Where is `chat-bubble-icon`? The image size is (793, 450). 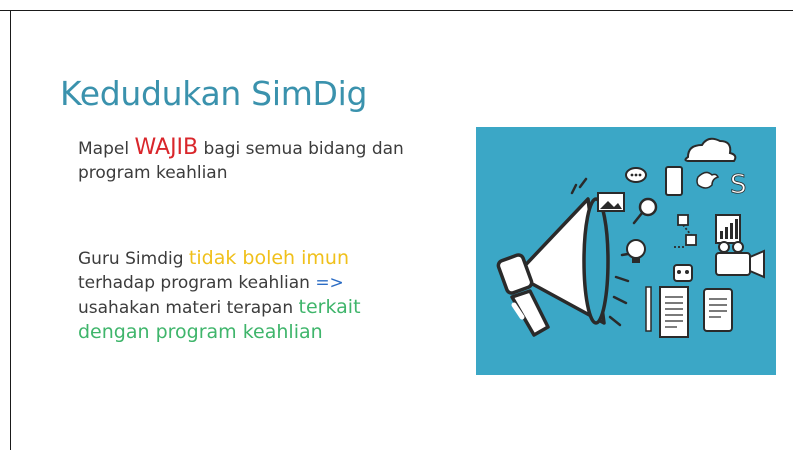 chat-bubble-icon is located at coordinates (636, 175).